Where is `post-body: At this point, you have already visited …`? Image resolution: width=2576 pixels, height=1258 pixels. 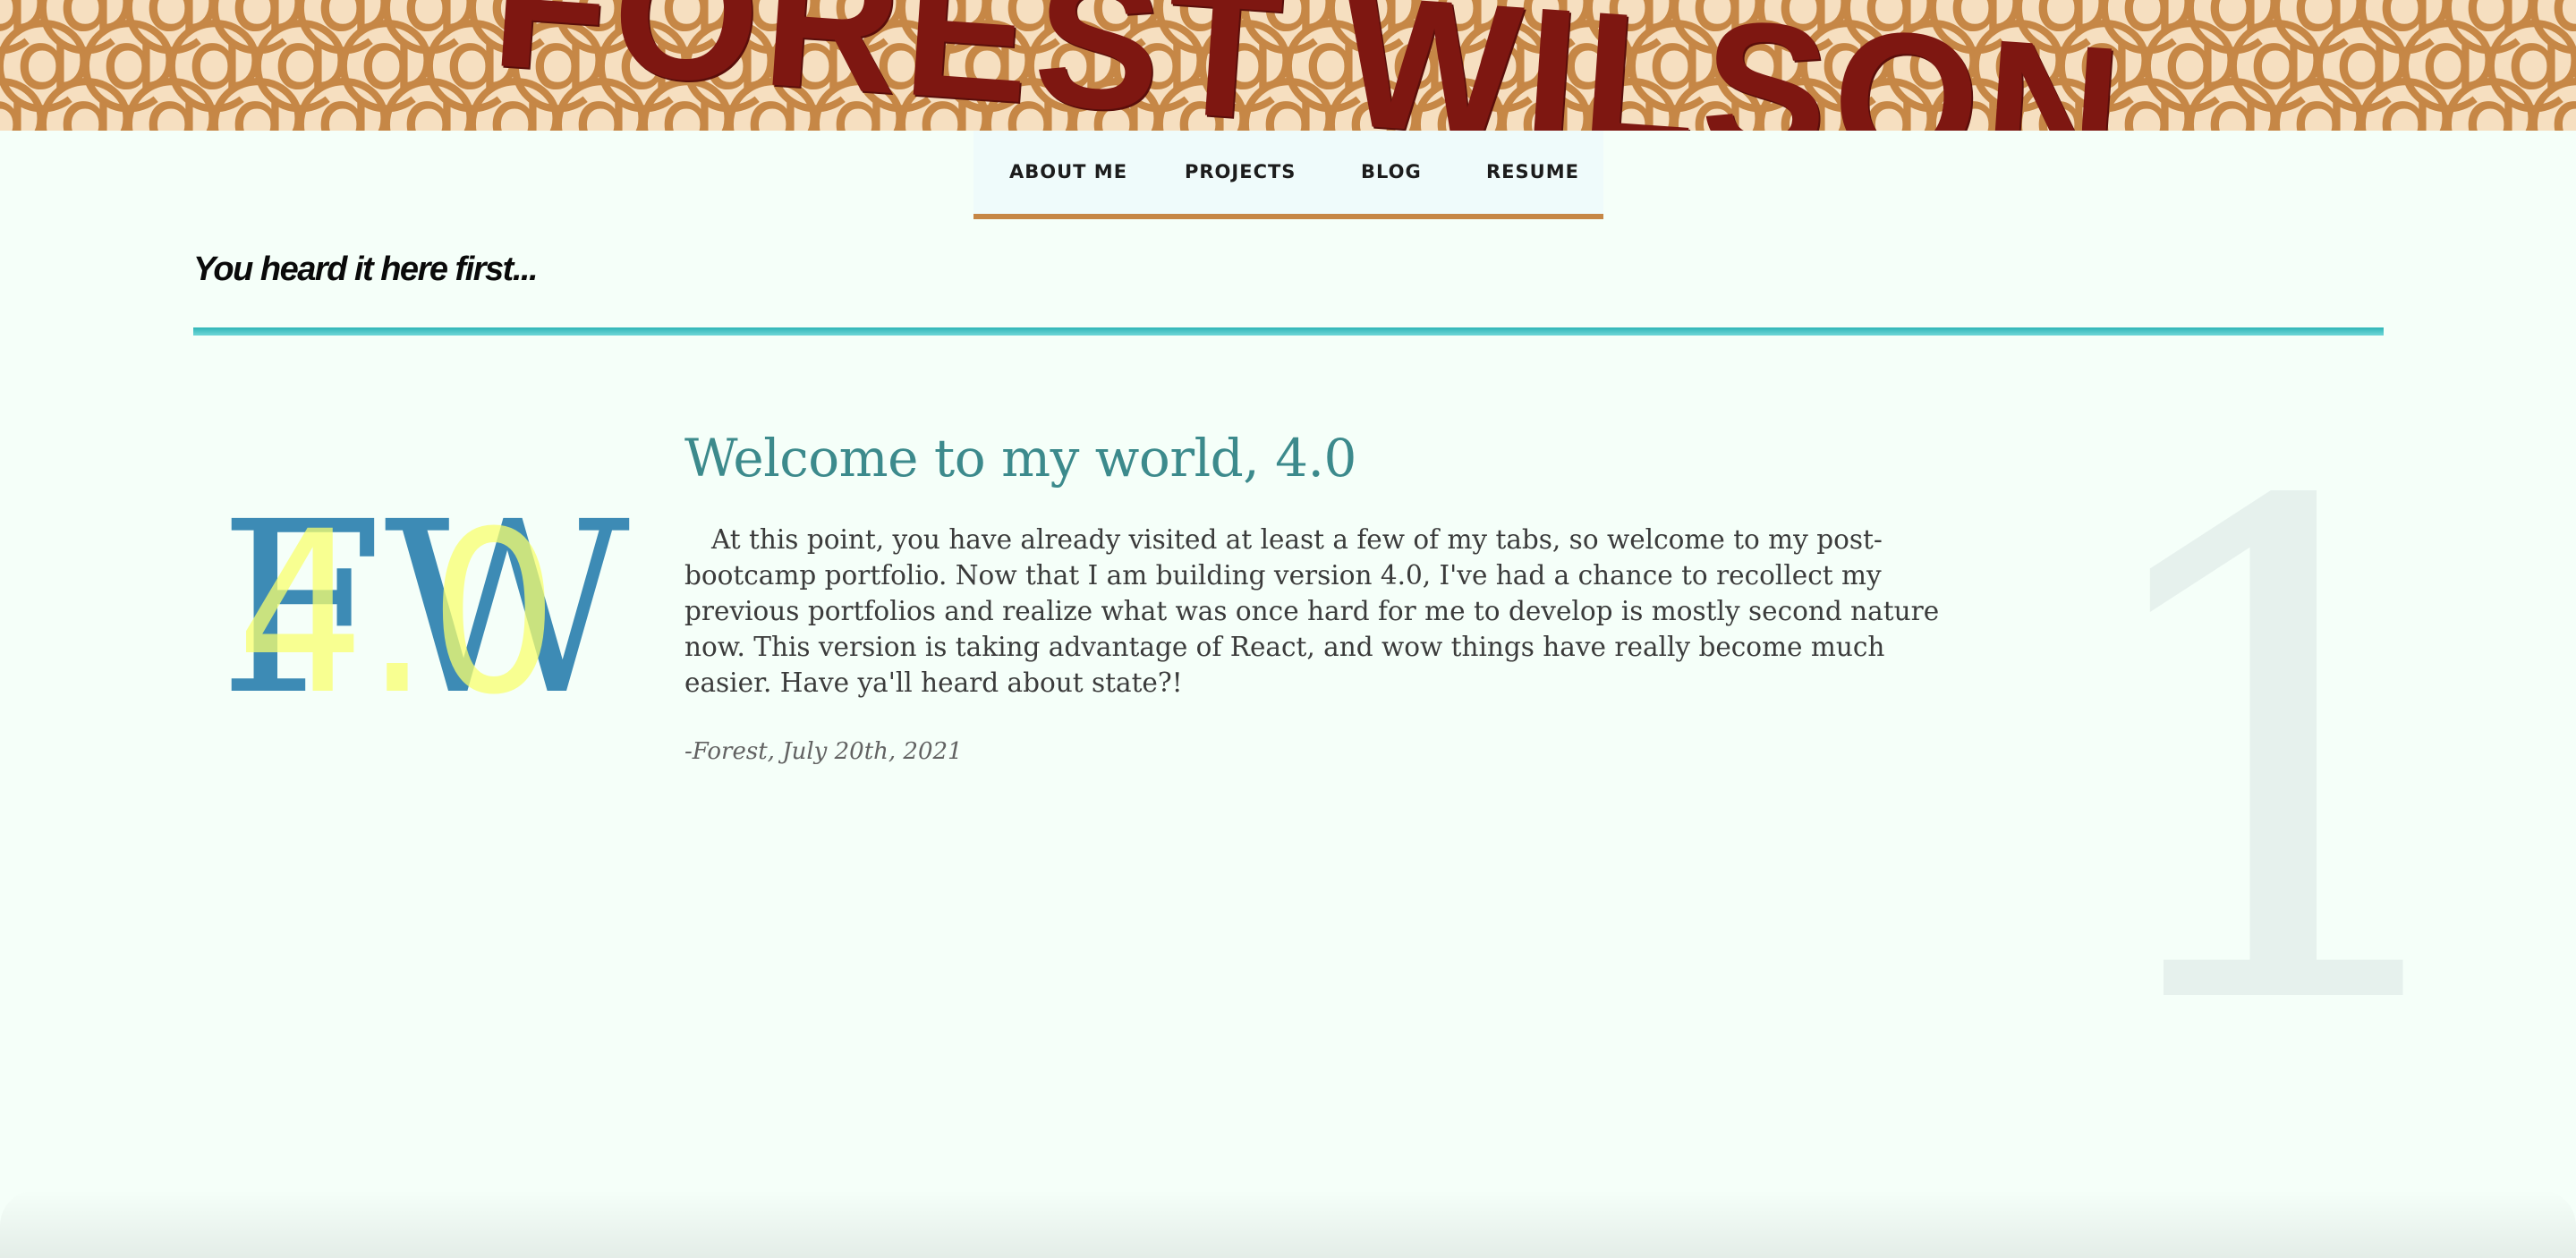
post-body: At this point, you have already visited … is located at coordinates (1312, 611).